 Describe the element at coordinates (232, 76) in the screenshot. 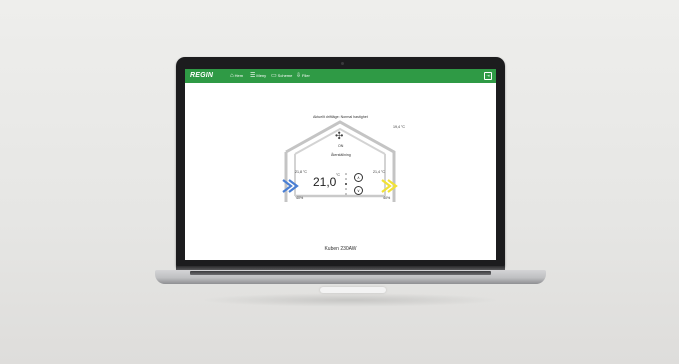

I see `home-icon: ⌂` at that location.